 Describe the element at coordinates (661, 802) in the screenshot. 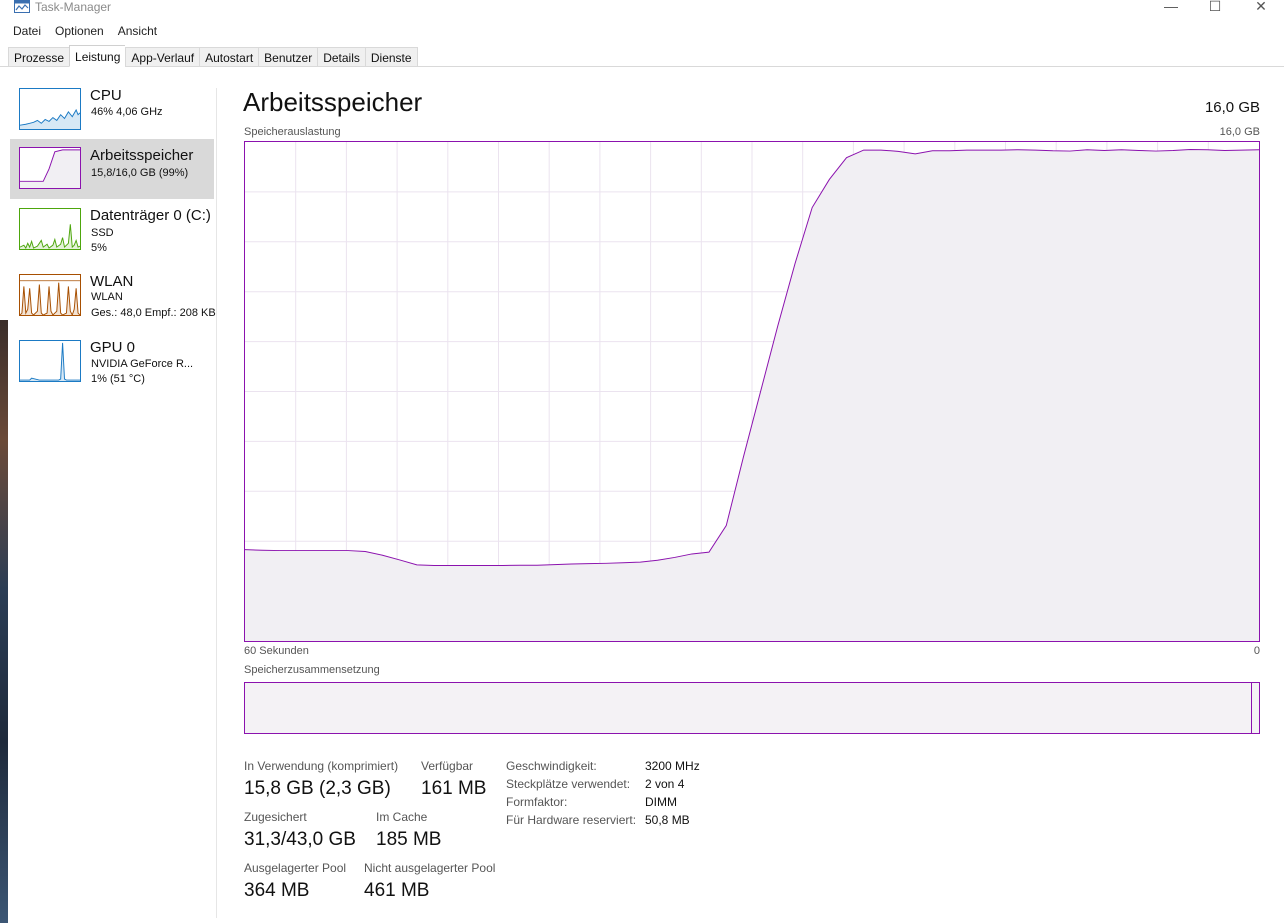

I see `spec-formfactor-value: DIMM` at that location.